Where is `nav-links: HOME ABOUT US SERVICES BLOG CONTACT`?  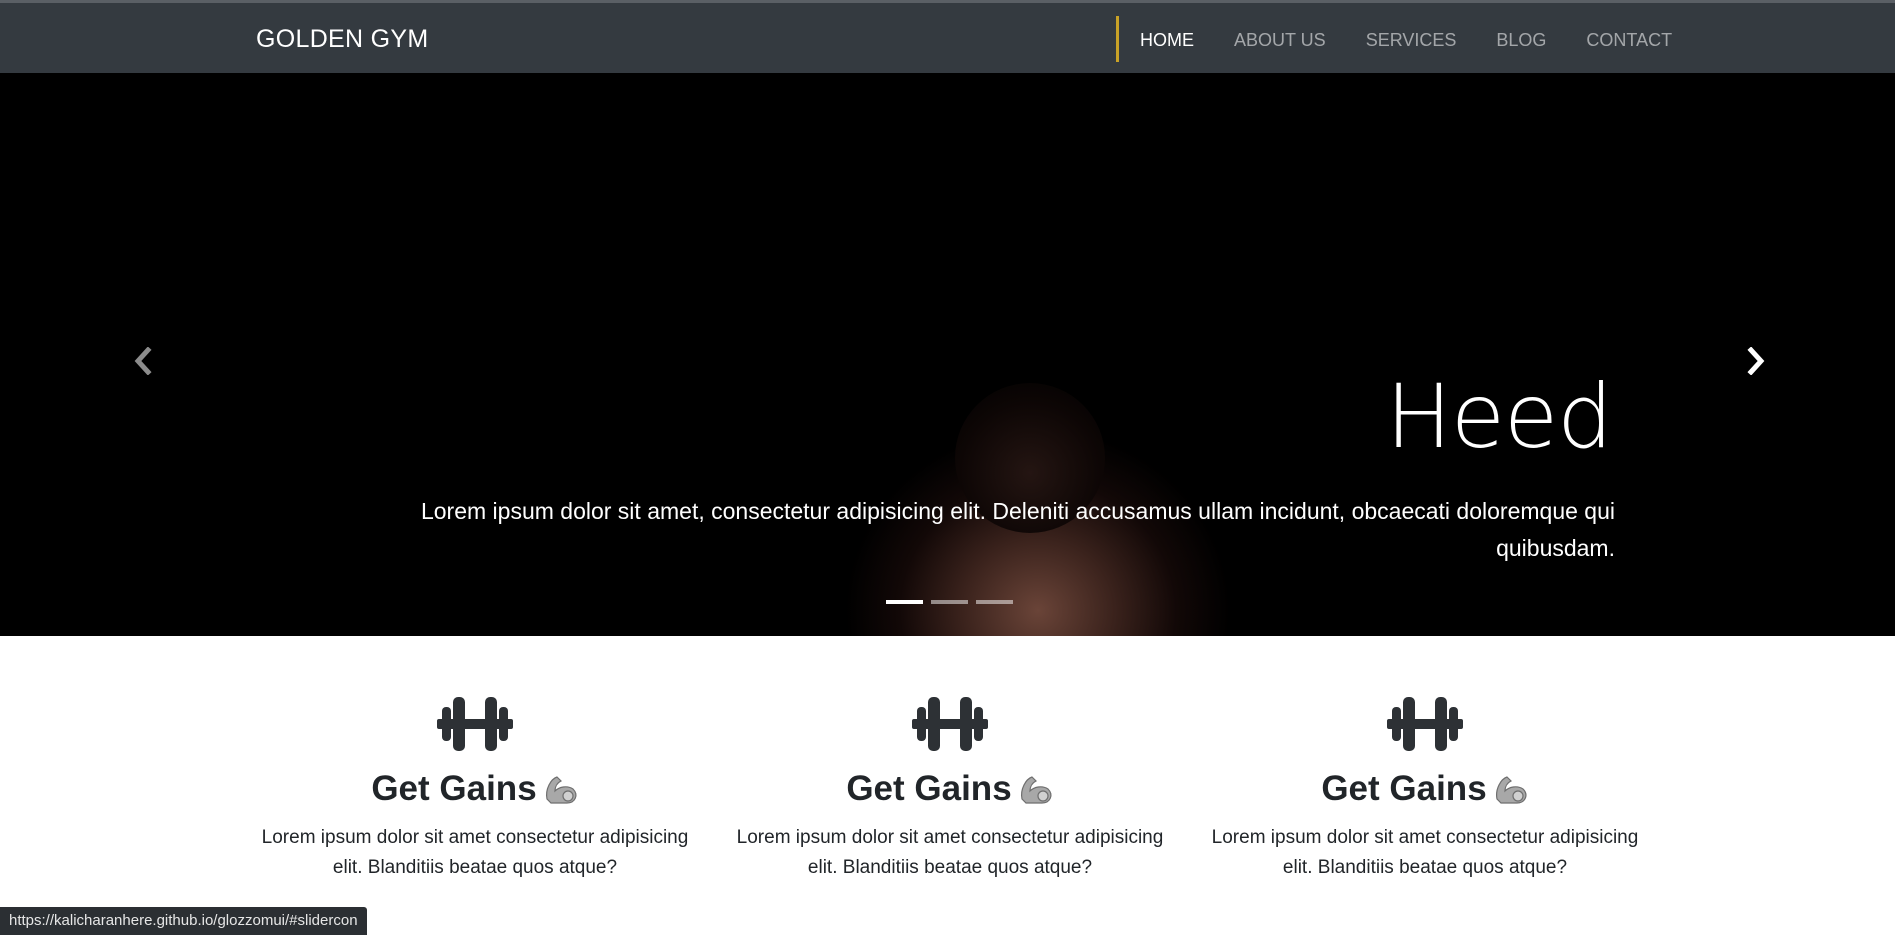
nav-links: HOME ABOUT US SERVICES BLOG CONTACT is located at coordinates (1406, 40).